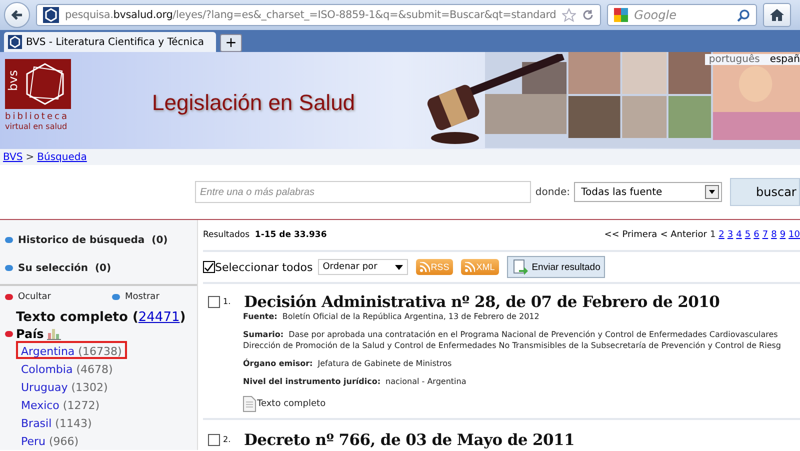 The height and width of the screenshot is (451, 800). I want to click on country-filter: Mexico (1272), so click(60, 404).